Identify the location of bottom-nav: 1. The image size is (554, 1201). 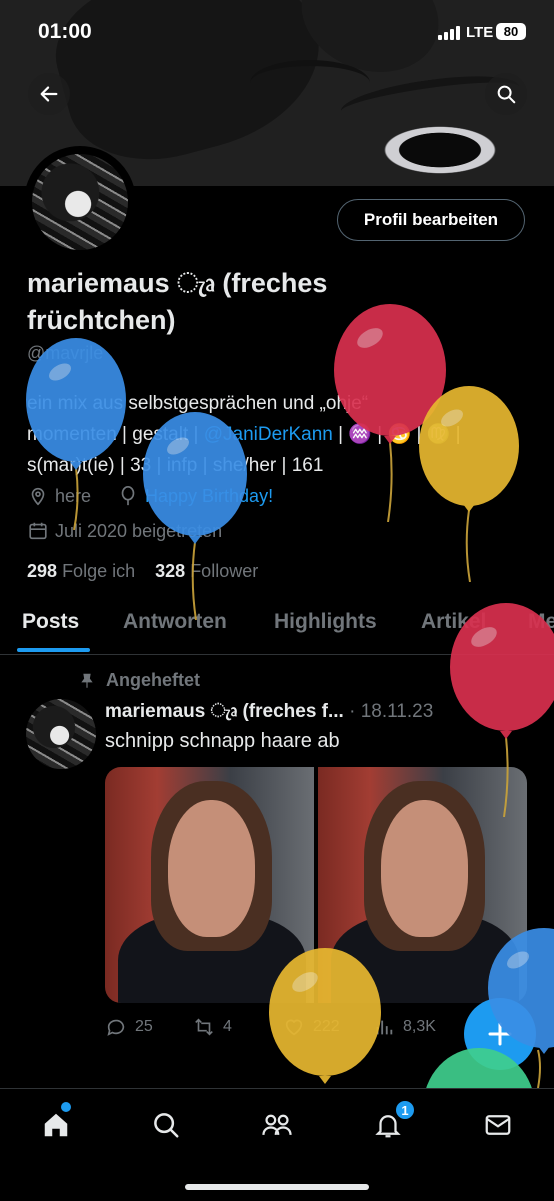
(277, 1144).